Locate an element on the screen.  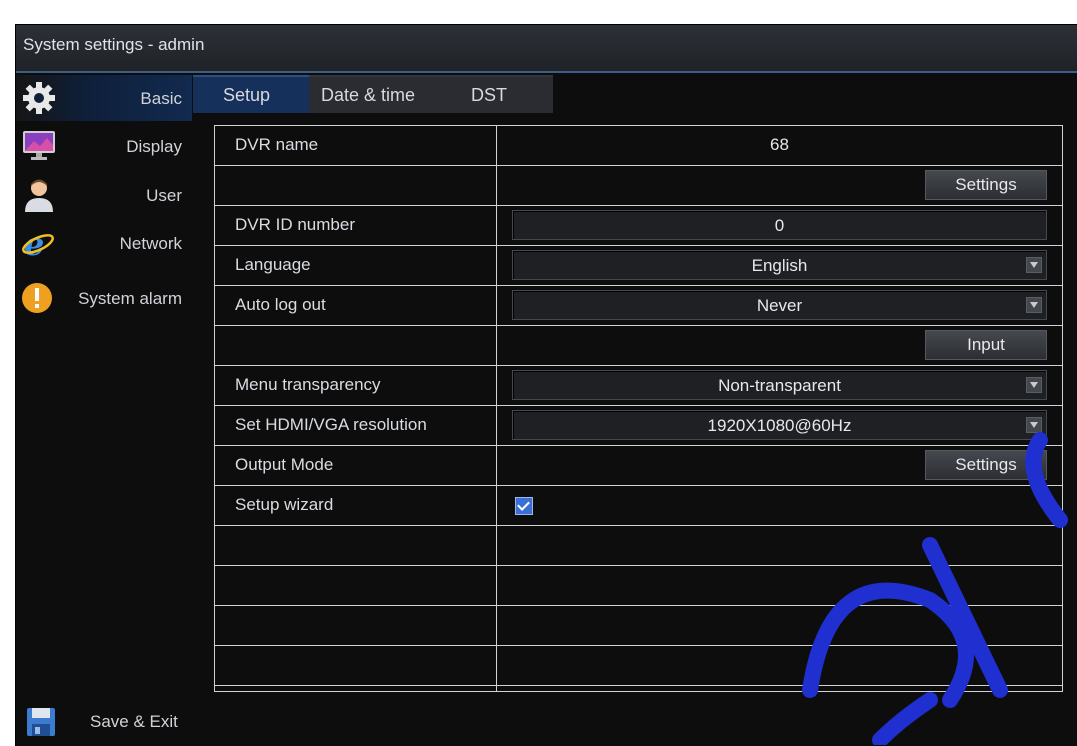
sidebar-item-user: User is located at coordinates (104, 195).